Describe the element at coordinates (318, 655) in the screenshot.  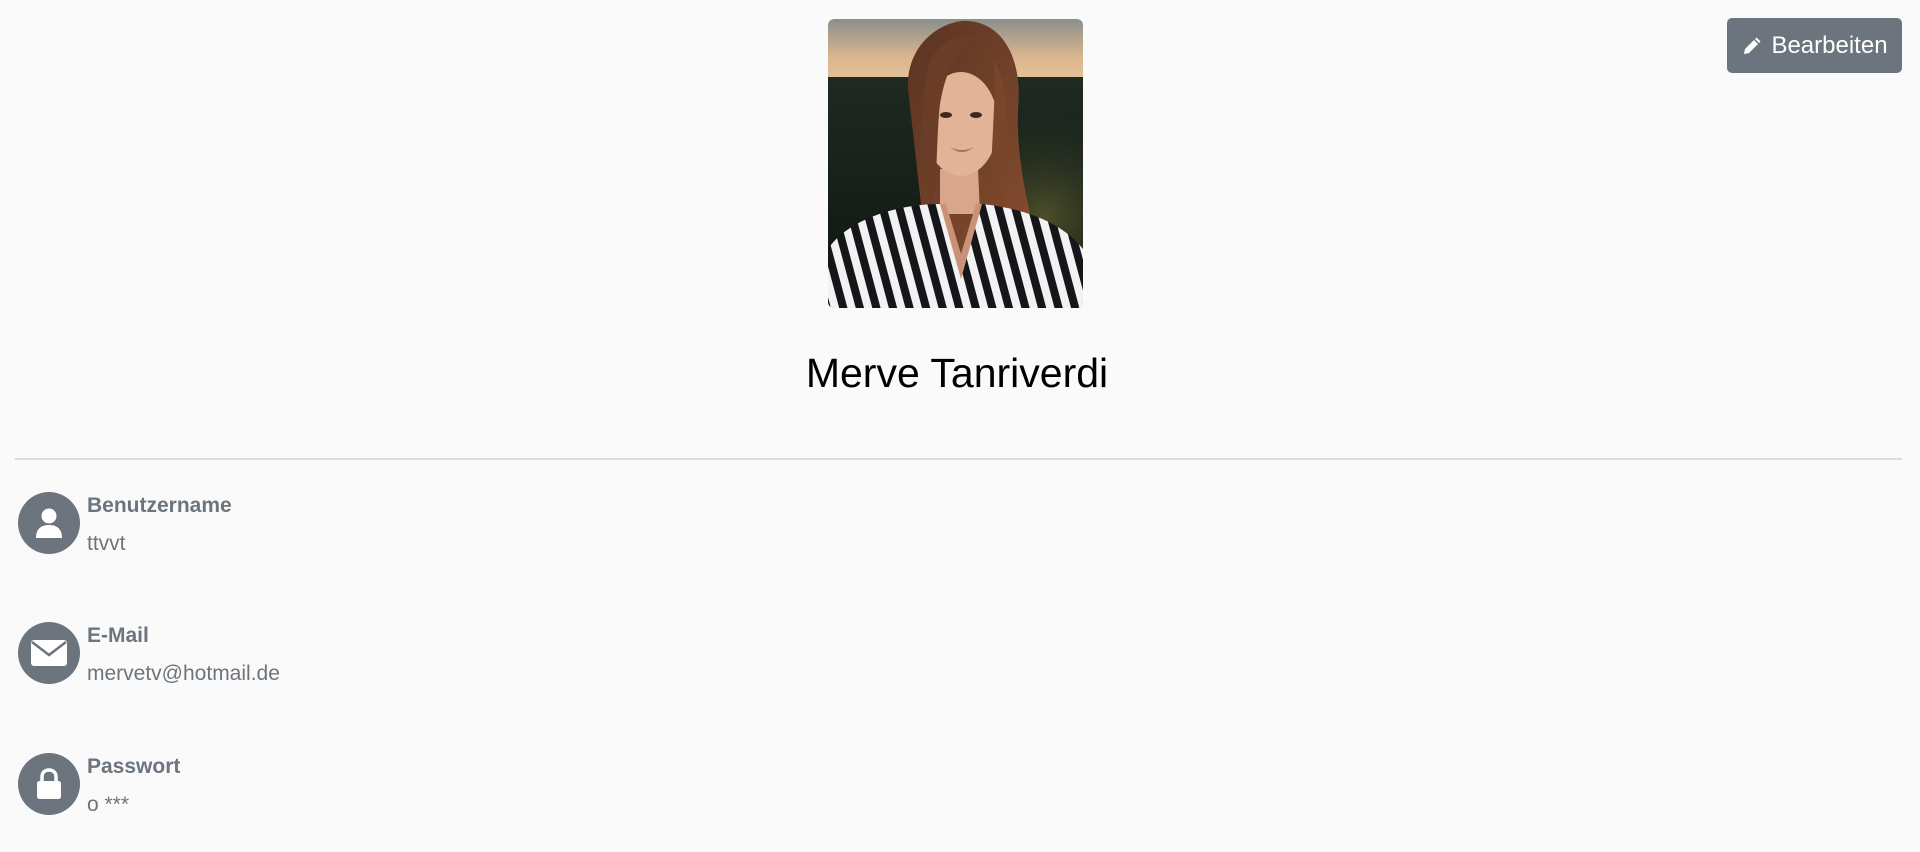
I see `email-row: E-Mail mervetv@hotmail.de` at that location.